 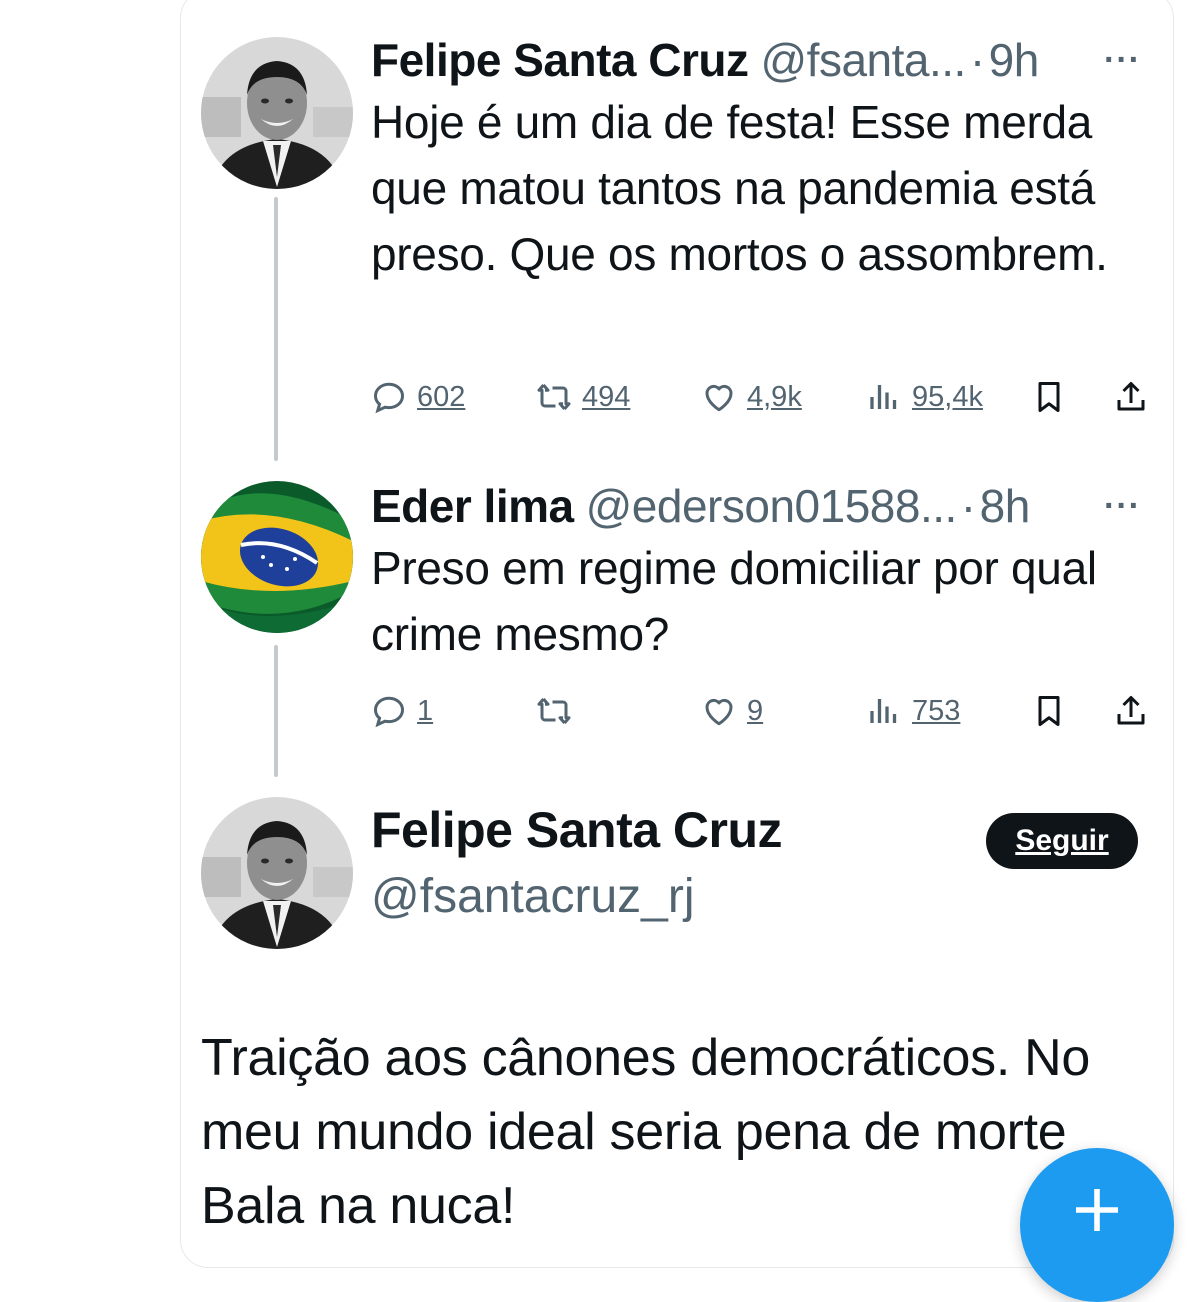 I want to click on reply-button: 1, so click(x=402, y=711).